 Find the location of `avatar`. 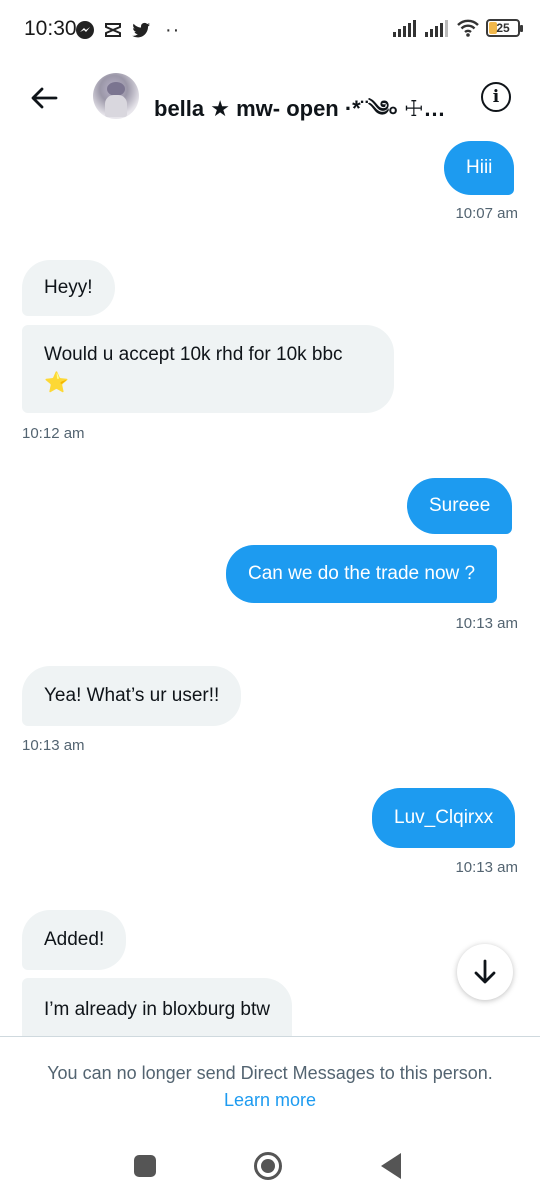

avatar is located at coordinates (116, 96).